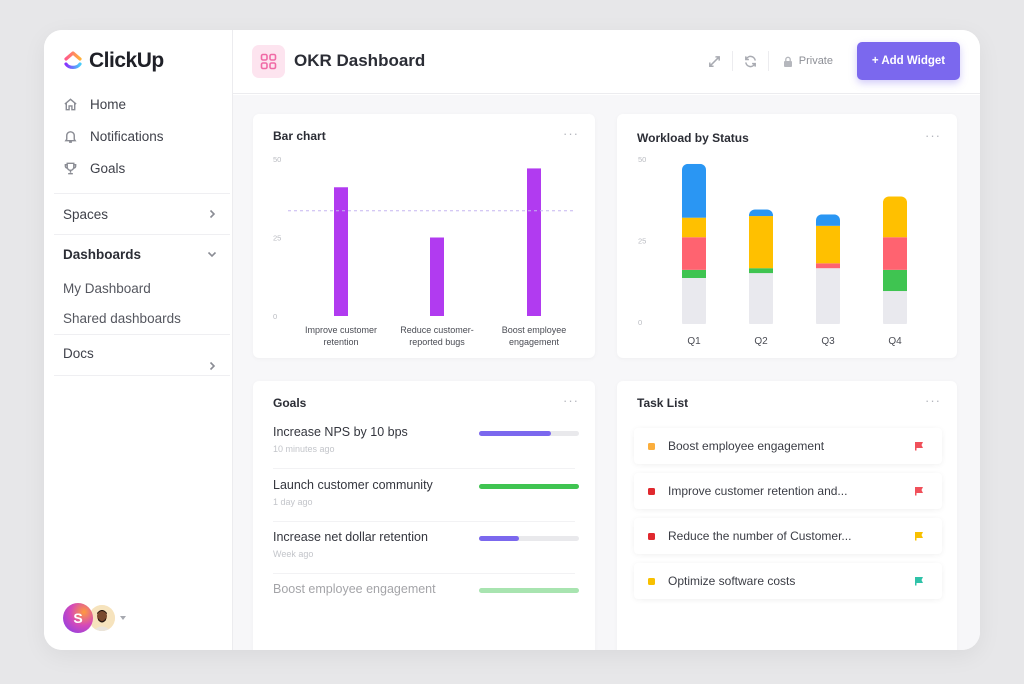 This screenshot has width=1024, height=684. I want to click on trophy-icon, so click(70, 168).